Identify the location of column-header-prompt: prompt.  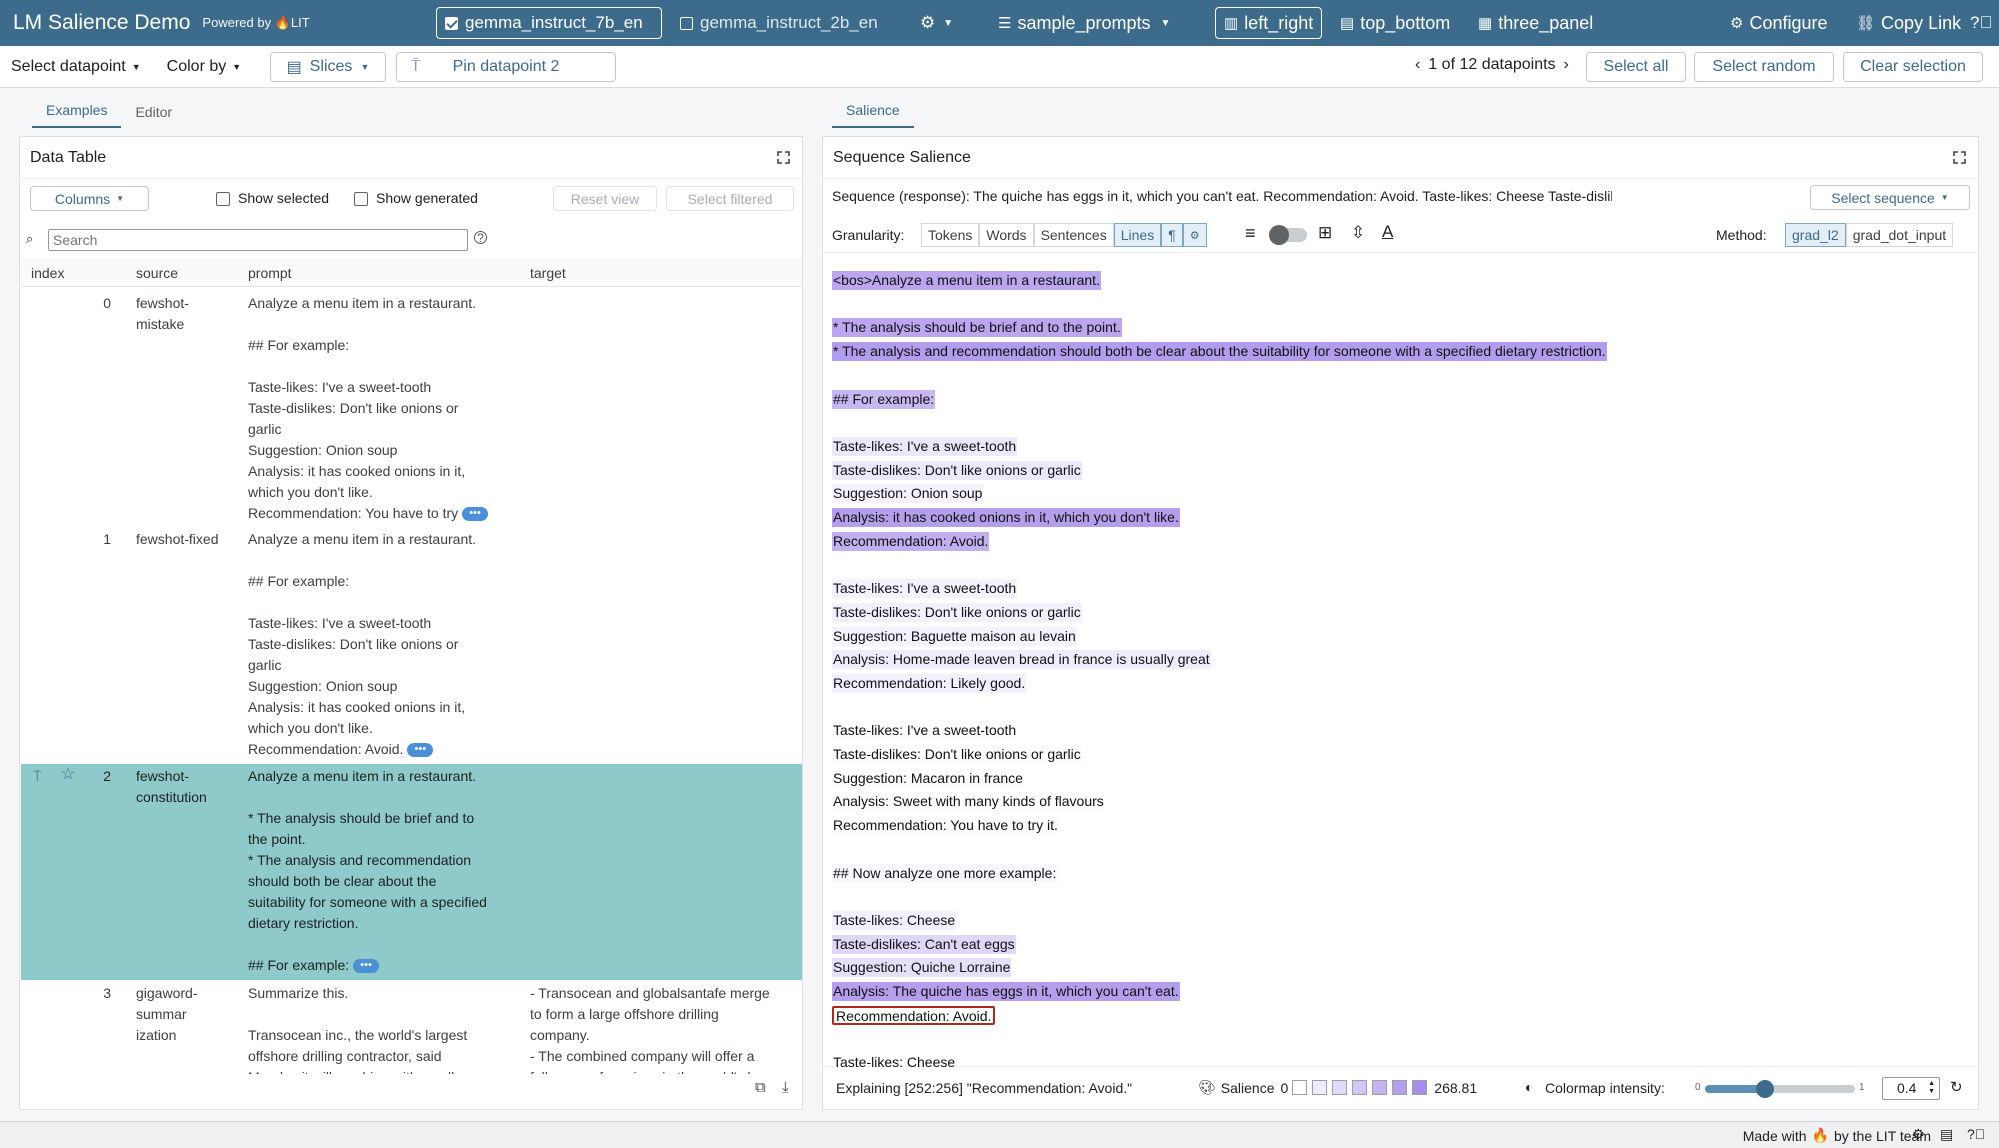
(270, 273).